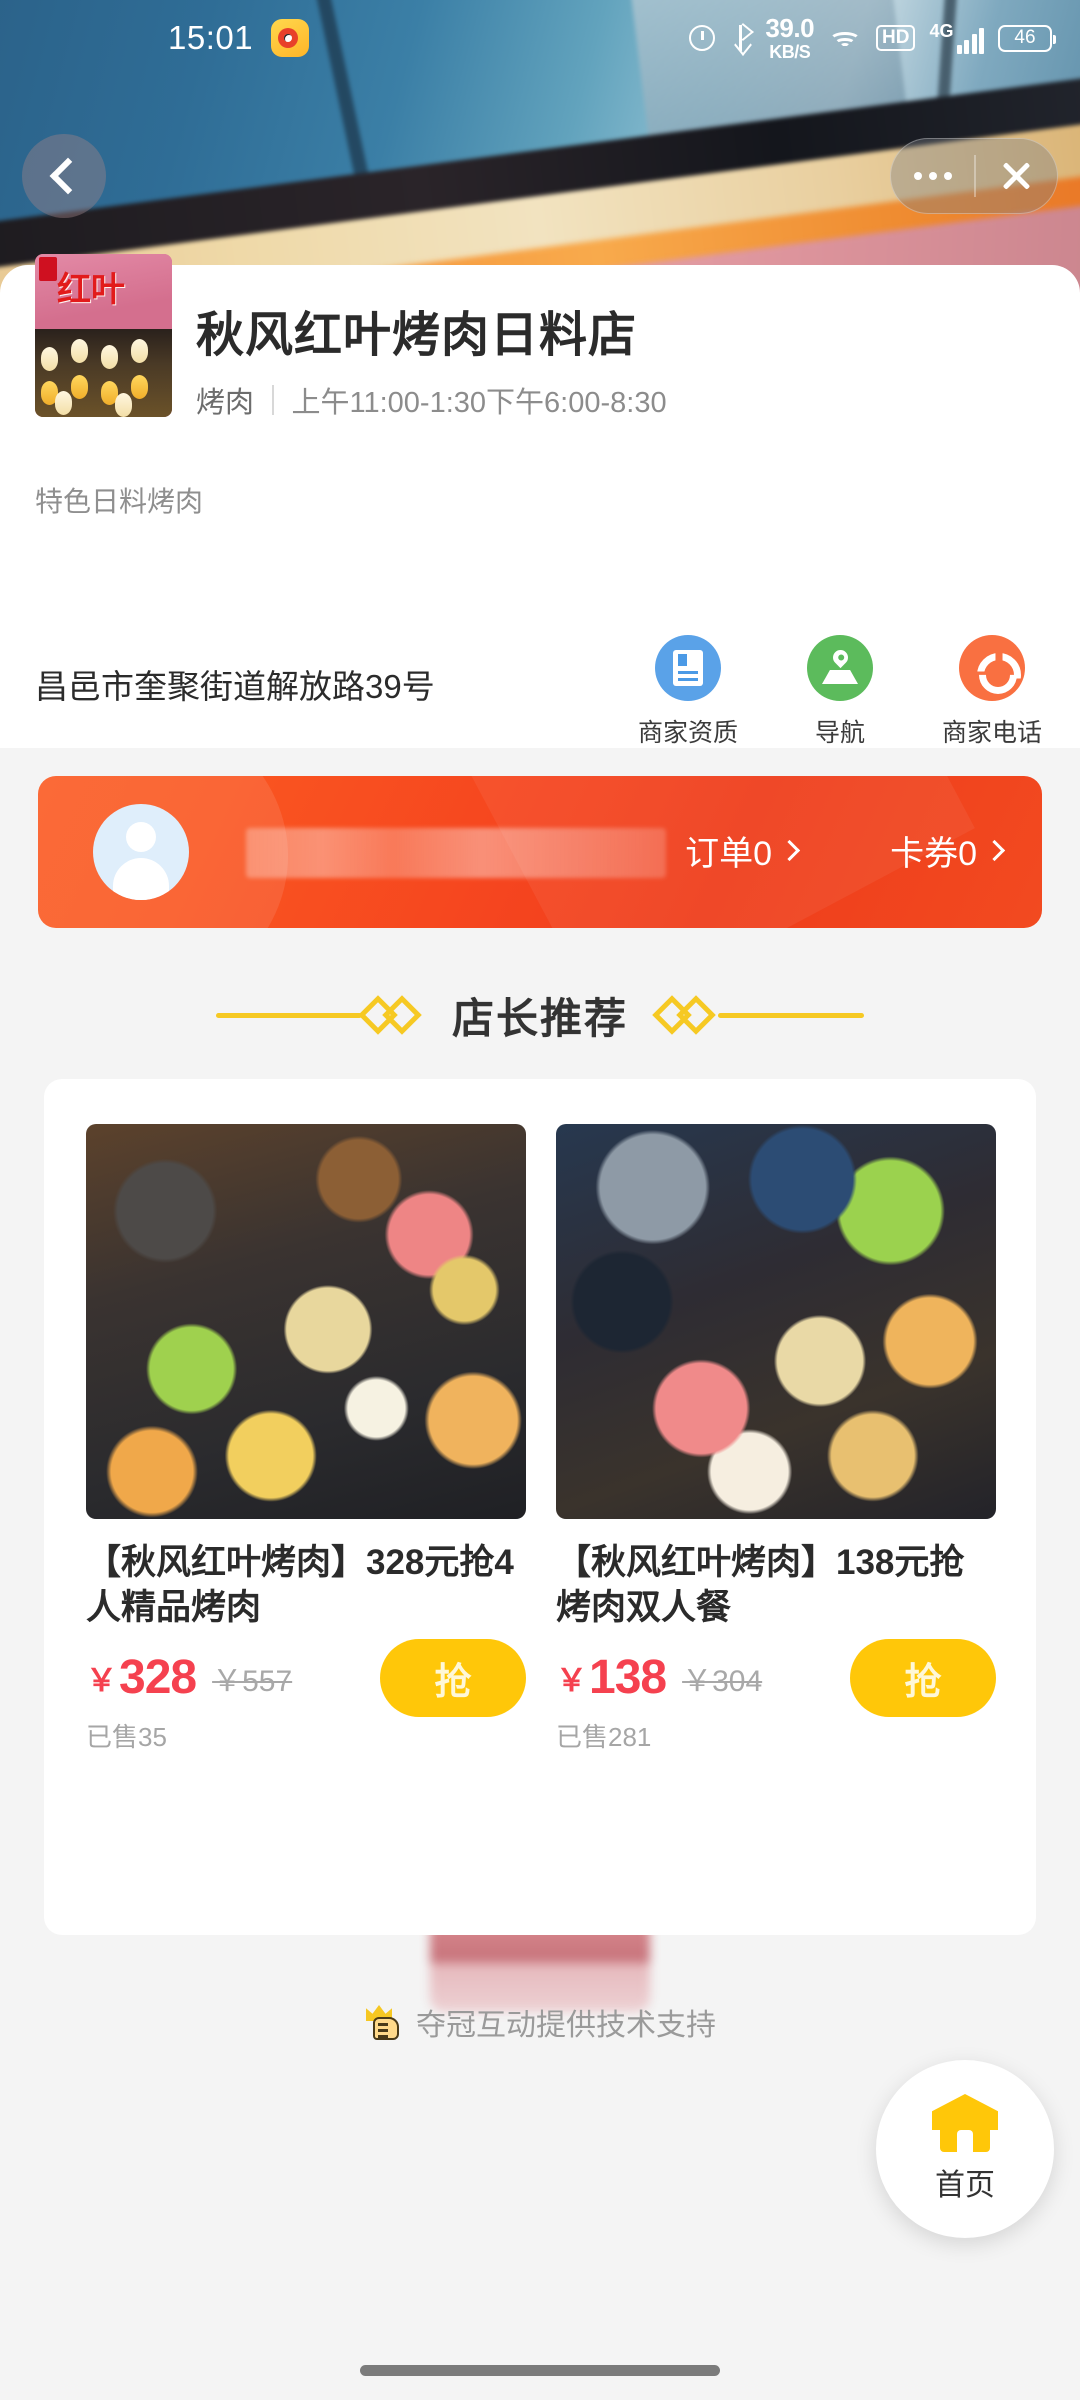 The height and width of the screenshot is (2400, 1080). I want to click on hd-icon: HD, so click(896, 38).